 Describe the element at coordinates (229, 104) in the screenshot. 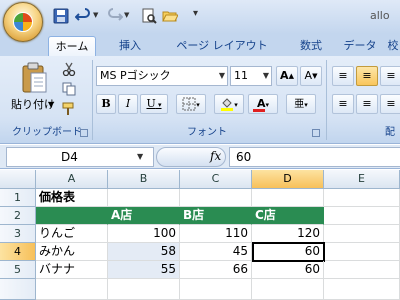

I see `fill-color-icon: ▾` at that location.